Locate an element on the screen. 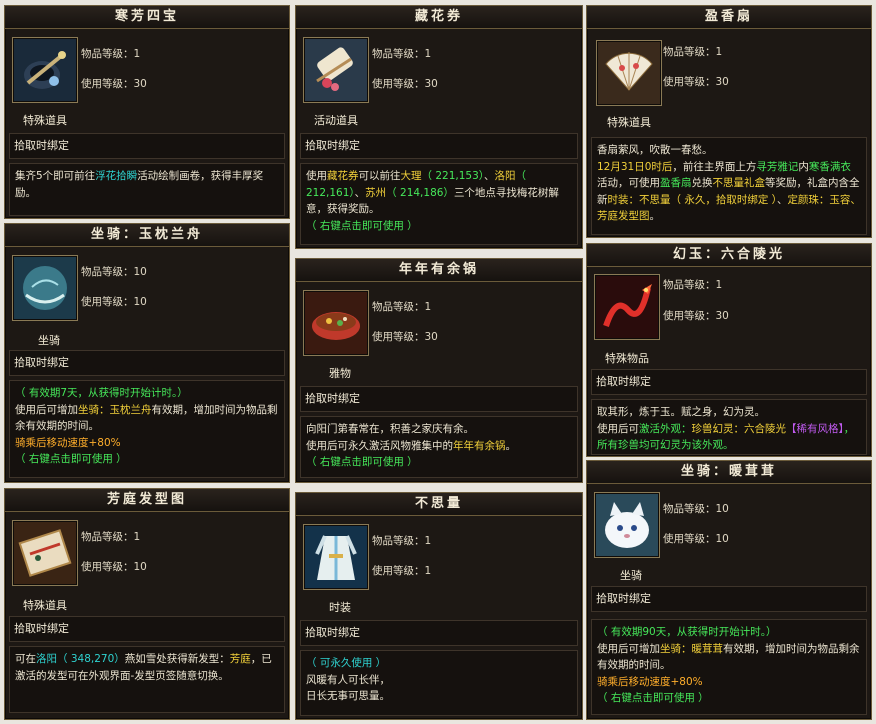  description-line: 使用后可永久激活风物雅集中的年年有余锅。 is located at coordinates (439, 446).